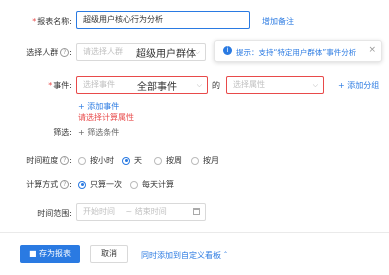 This screenshot has width=389, height=275. Describe the element at coordinates (52, 21) in the screenshot. I see `report-name-label: *报表名称:` at that location.